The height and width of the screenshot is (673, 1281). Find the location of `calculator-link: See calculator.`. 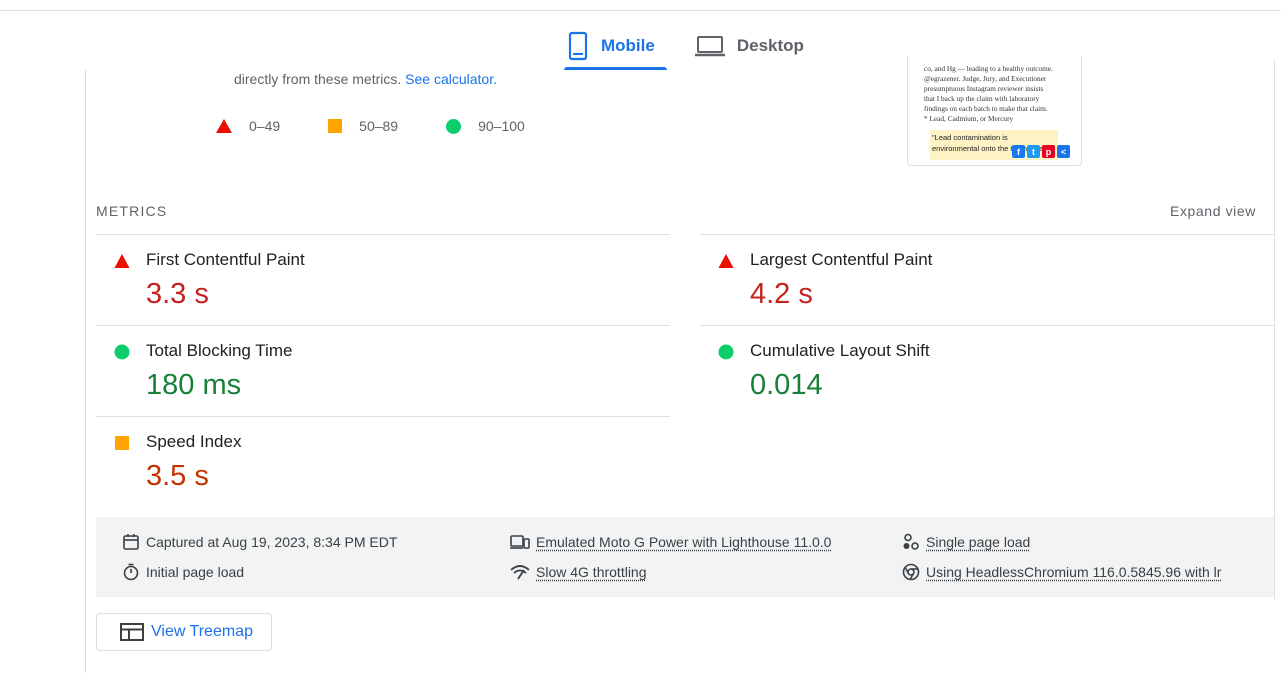

calculator-link: See calculator. is located at coordinates (451, 79).